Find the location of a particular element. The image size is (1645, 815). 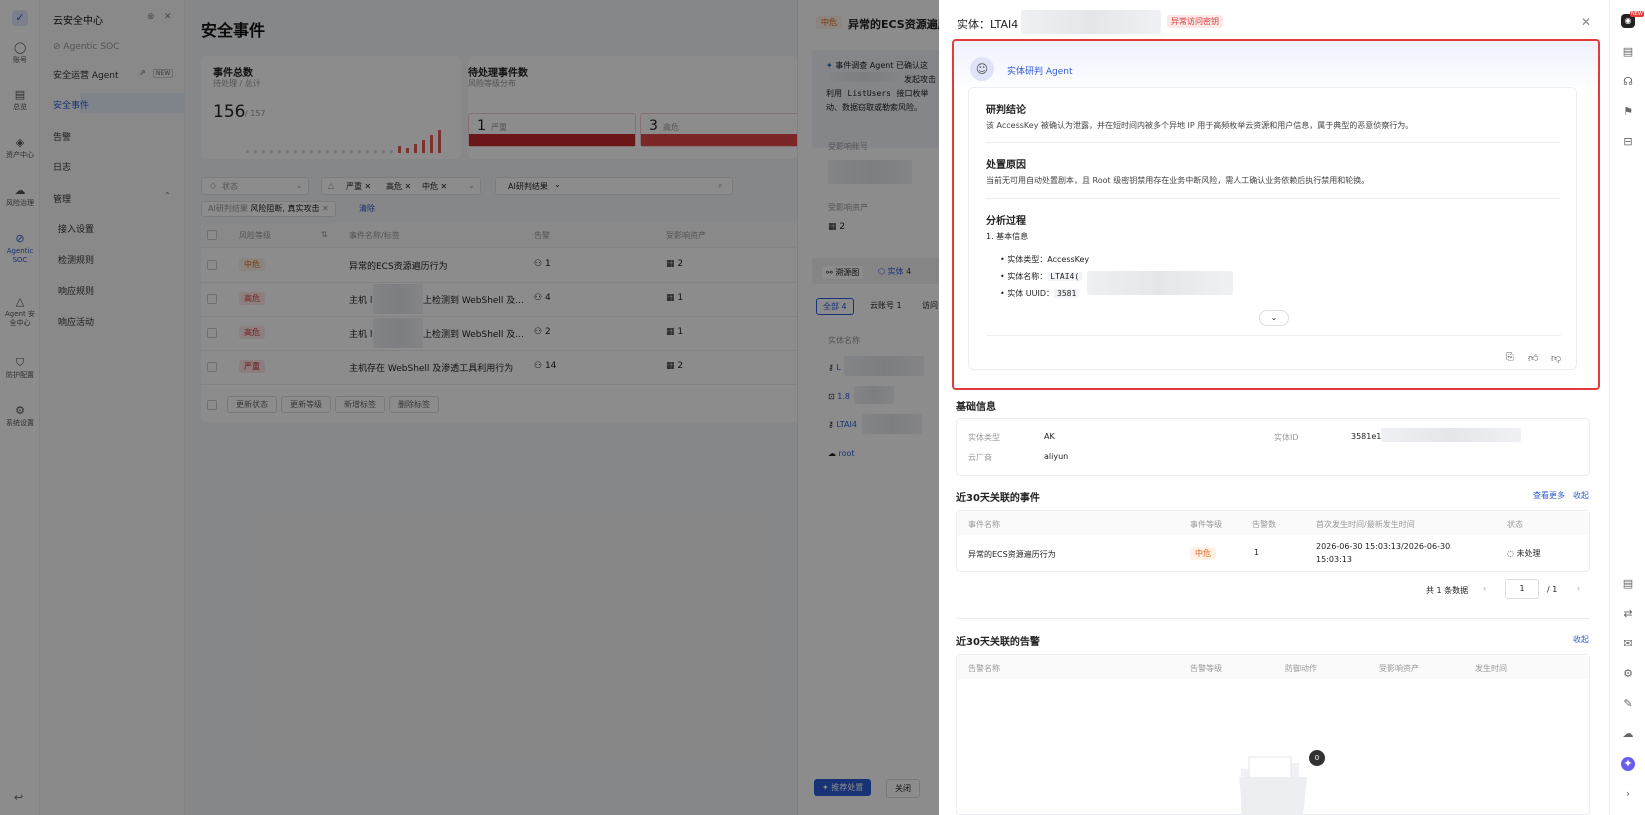

sort-icon: ⇅ is located at coordinates (324, 234).